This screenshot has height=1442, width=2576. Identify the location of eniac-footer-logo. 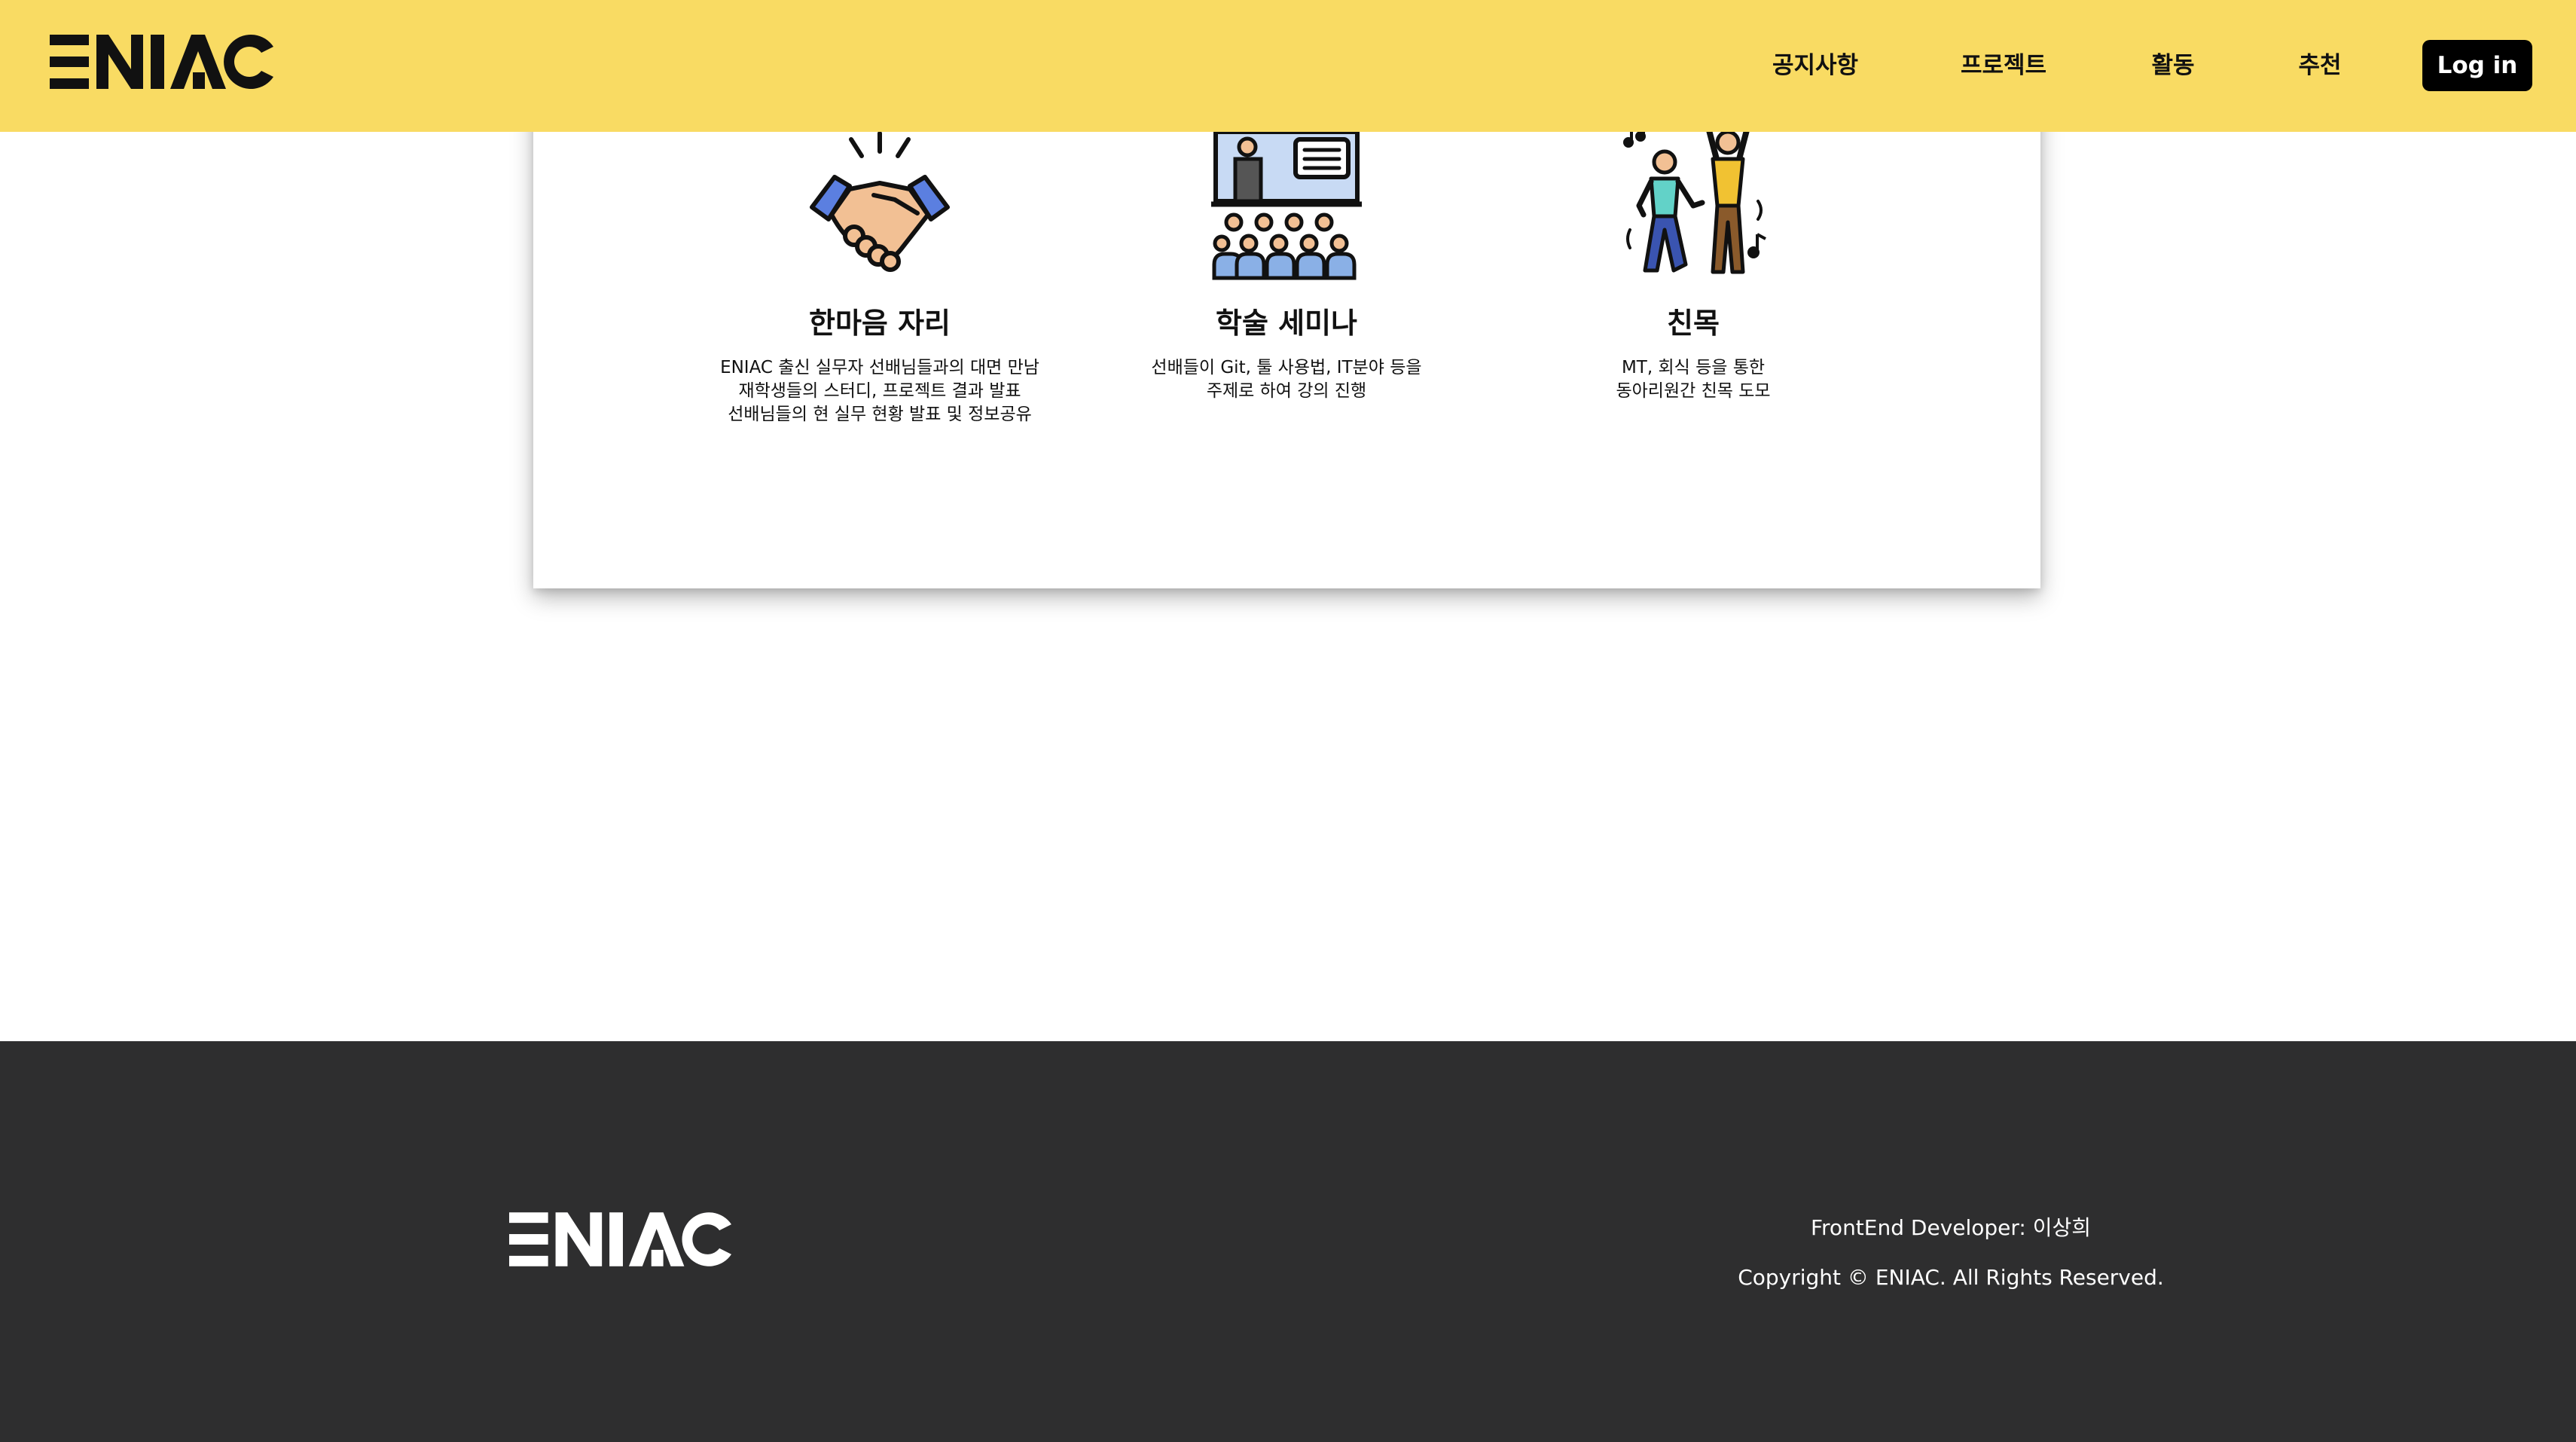
(620, 1239).